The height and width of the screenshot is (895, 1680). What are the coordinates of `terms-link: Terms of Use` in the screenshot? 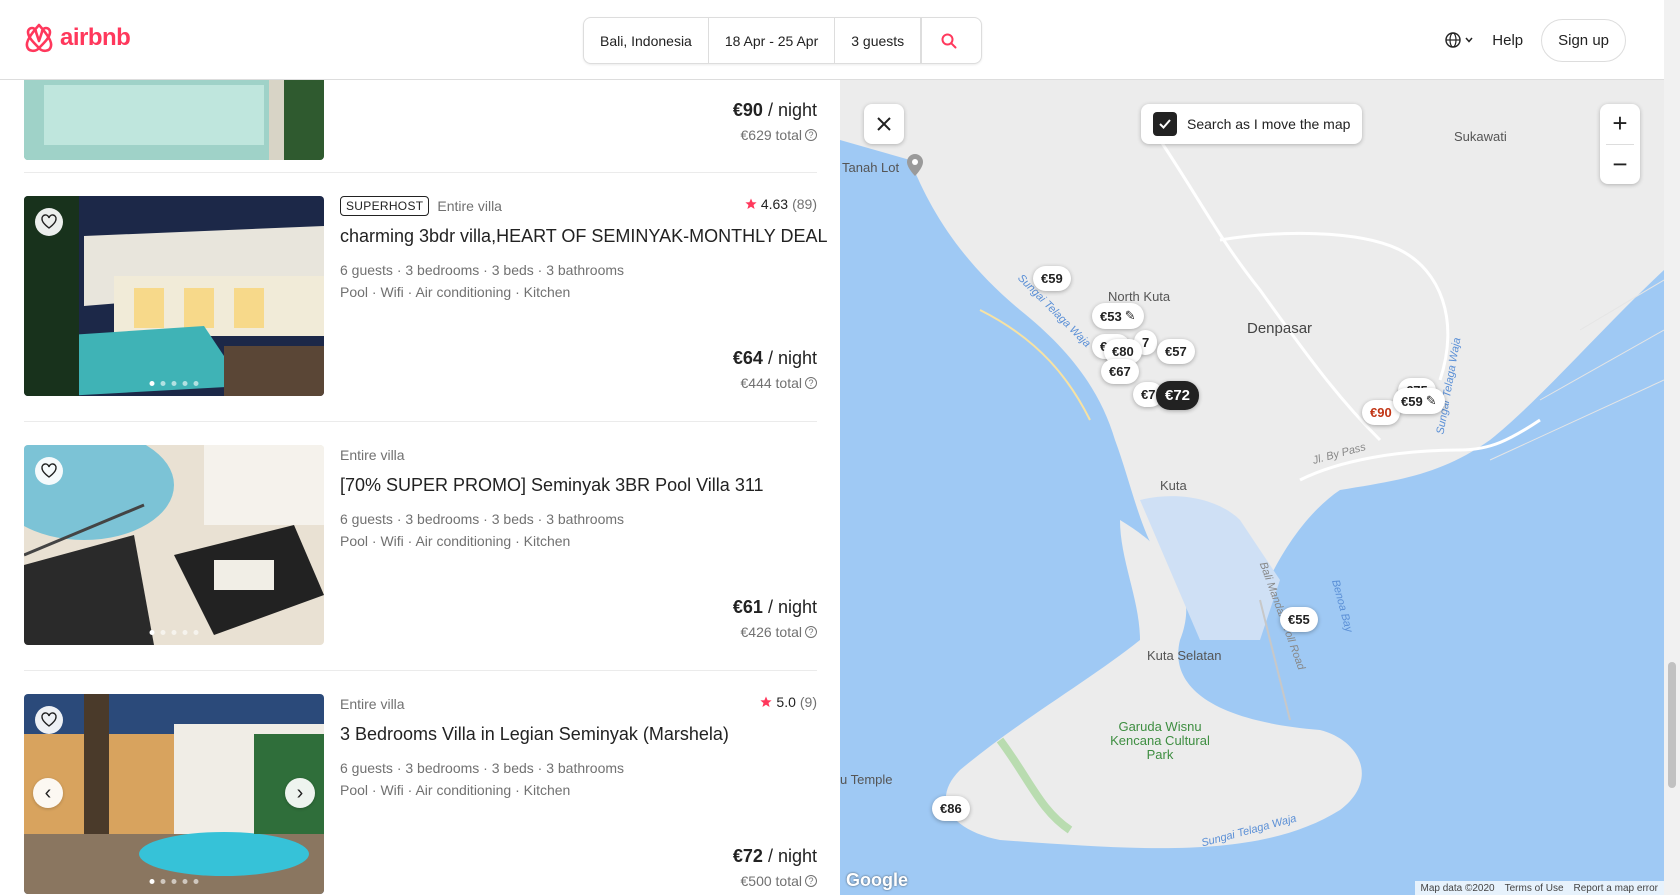 It's located at (1534, 888).